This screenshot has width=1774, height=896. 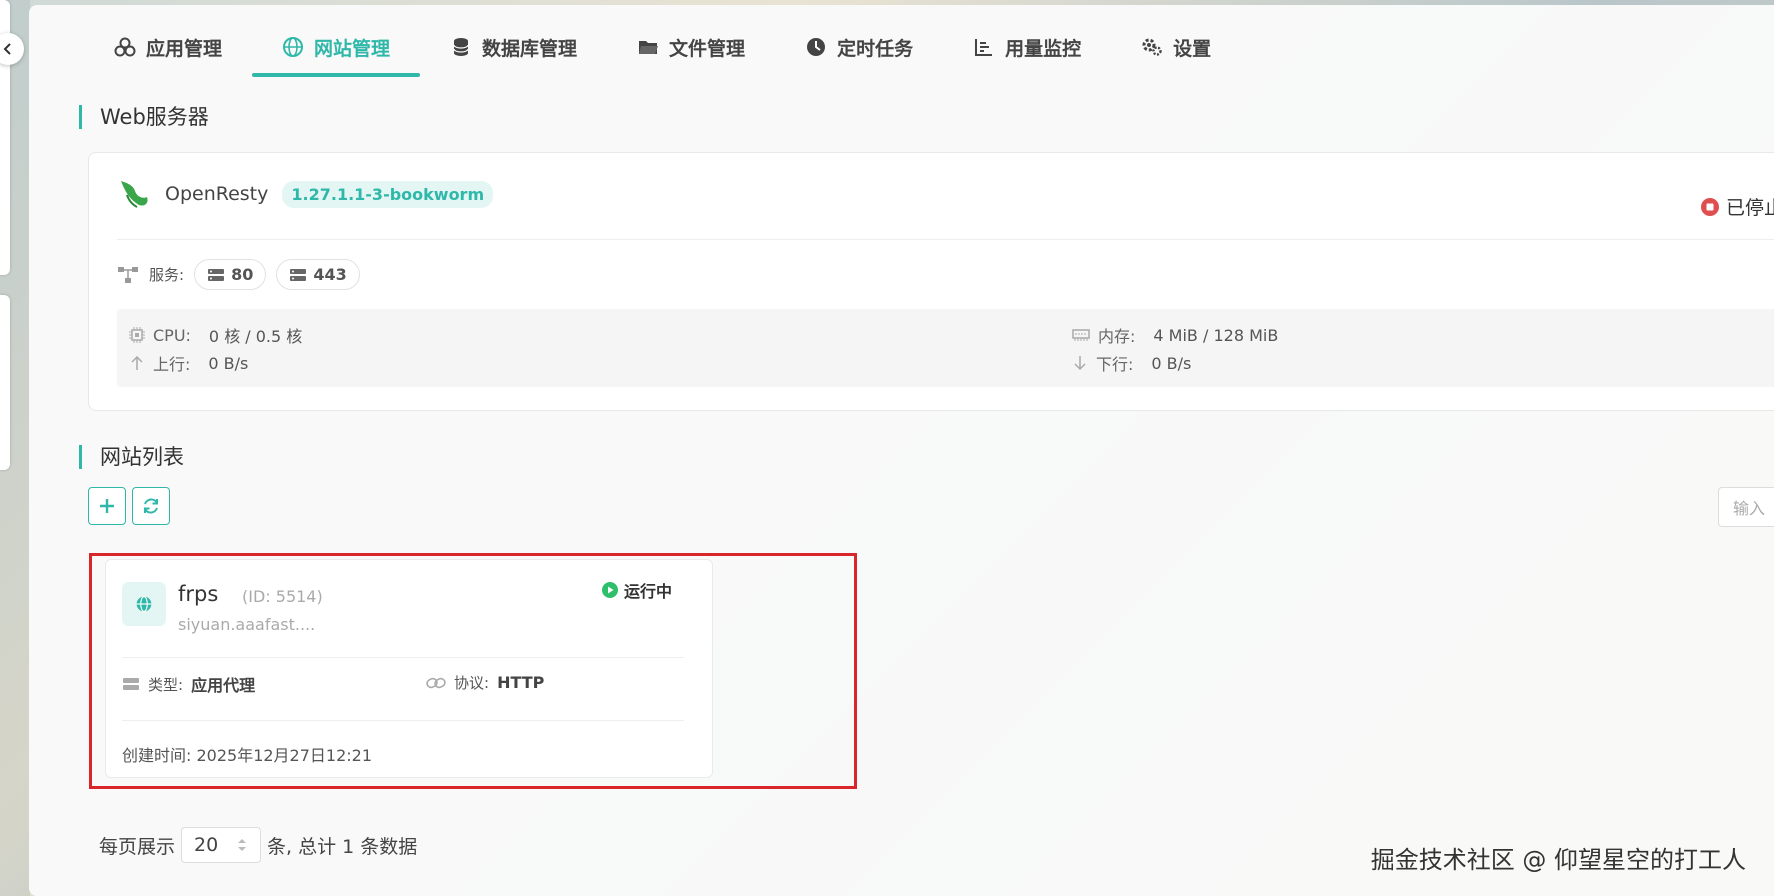 I want to click on folder-icon, so click(x=649, y=47).